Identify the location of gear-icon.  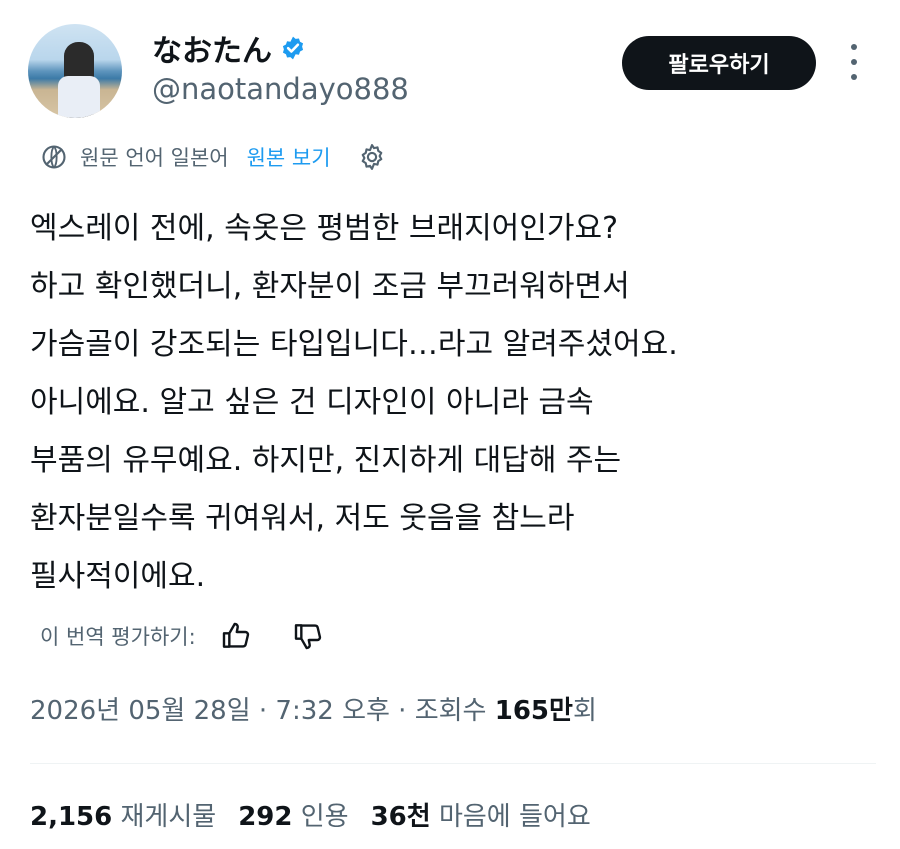
(372, 157).